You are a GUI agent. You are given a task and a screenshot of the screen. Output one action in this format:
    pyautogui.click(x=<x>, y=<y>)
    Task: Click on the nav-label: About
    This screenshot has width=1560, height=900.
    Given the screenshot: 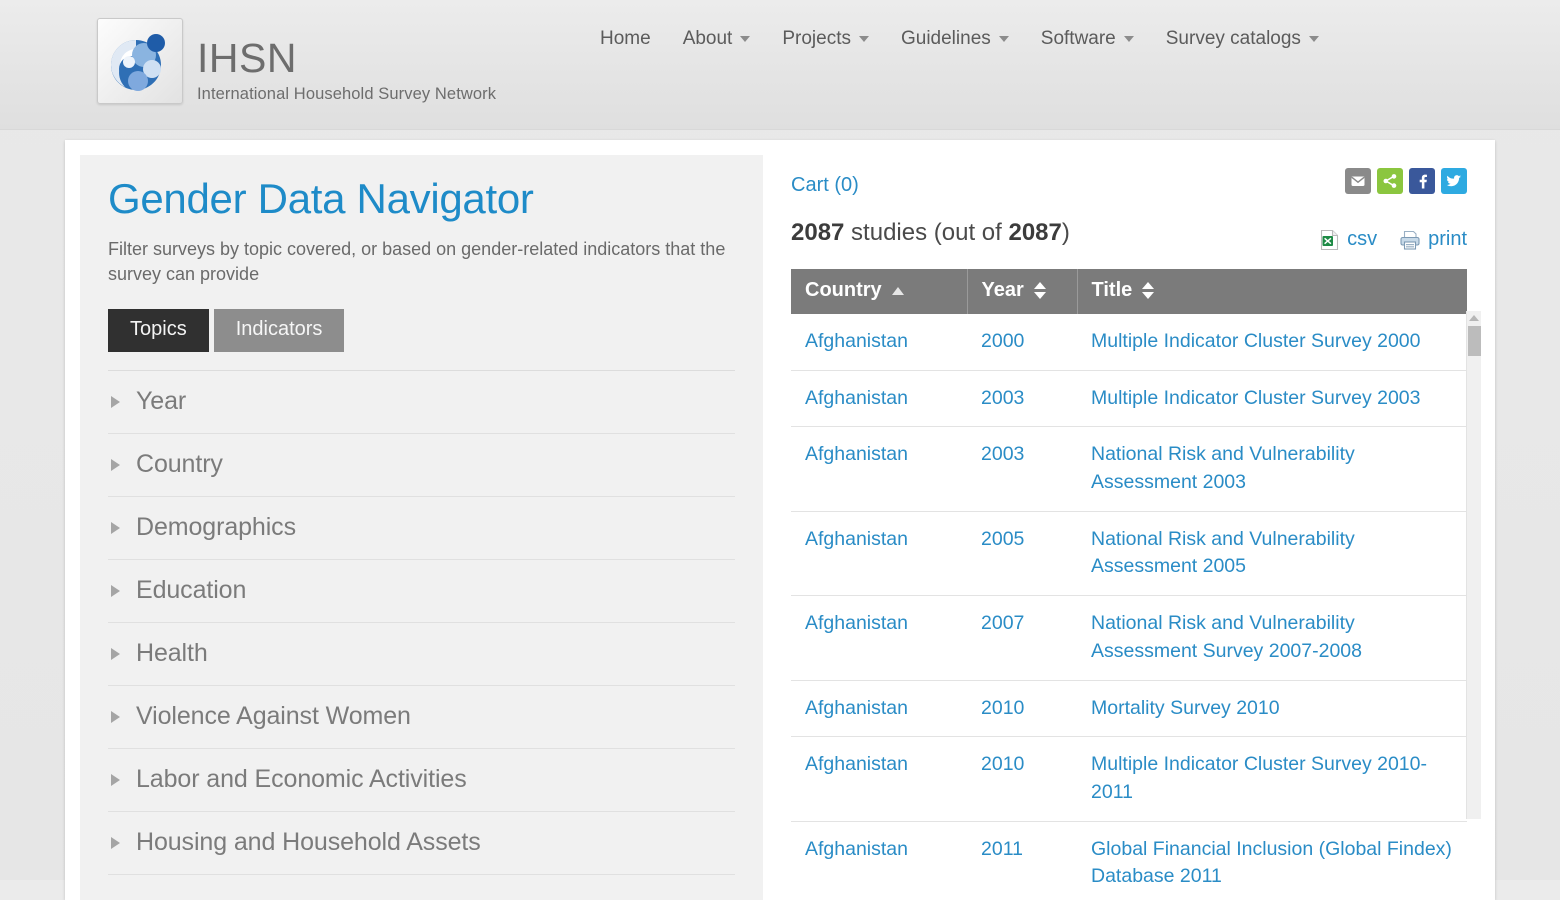 What is the action you would take?
    pyautogui.click(x=707, y=38)
    